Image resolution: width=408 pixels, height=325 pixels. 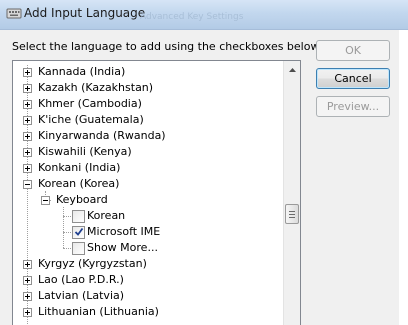 I want to click on tree-item-khmer: Khmer (Cambodia), so click(x=82, y=104).